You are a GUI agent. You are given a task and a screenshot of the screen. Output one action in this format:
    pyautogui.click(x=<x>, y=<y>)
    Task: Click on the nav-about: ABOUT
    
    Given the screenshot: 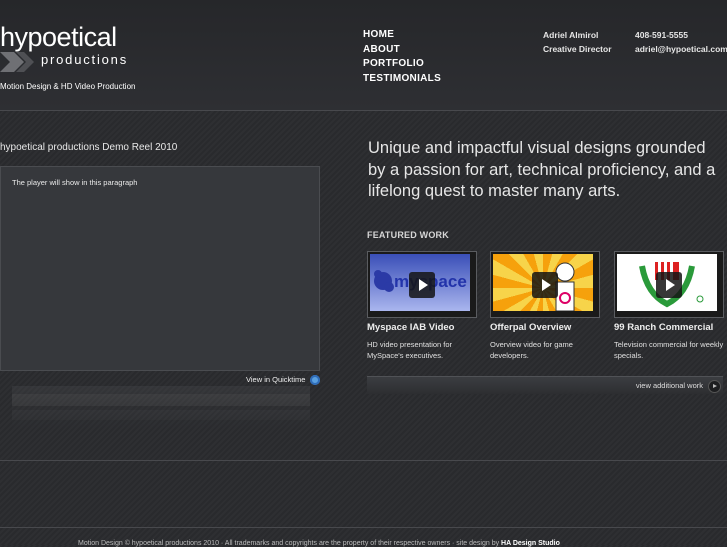 What is the action you would take?
    pyautogui.click(x=402, y=50)
    